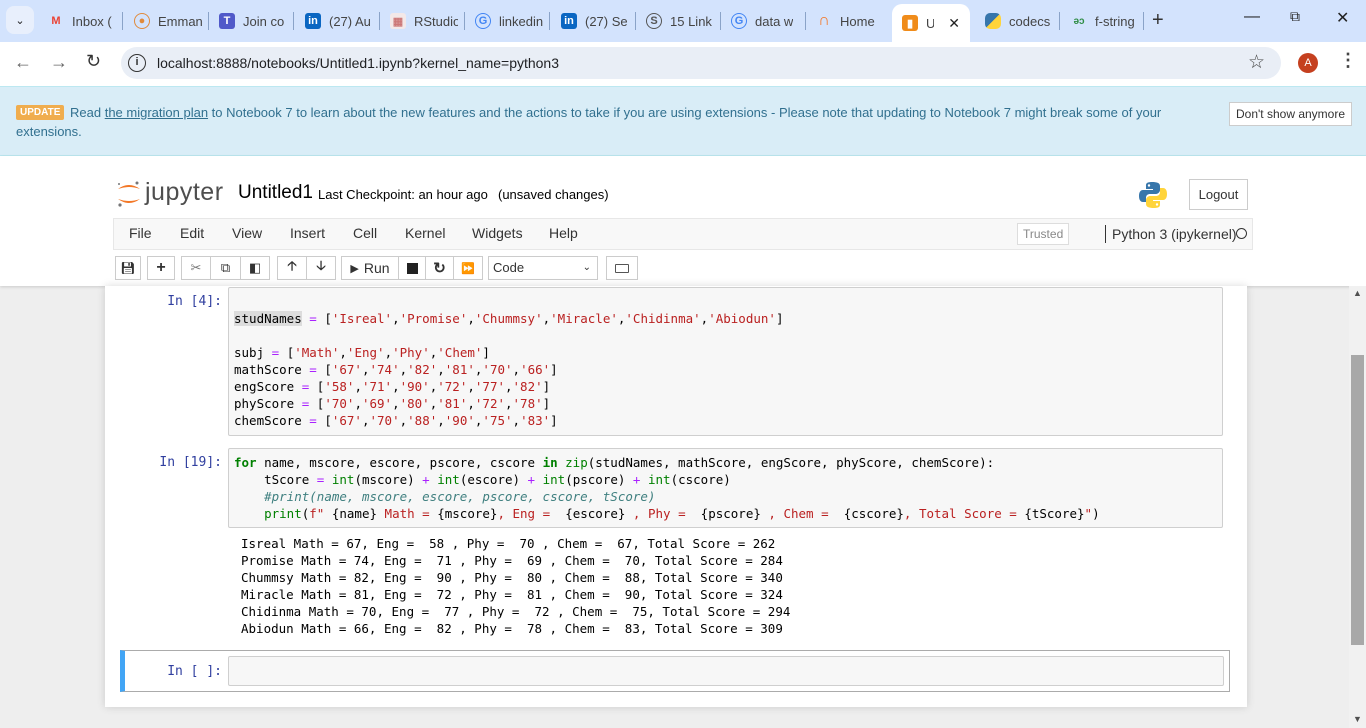 Image resolution: width=1366 pixels, height=728 pixels. Describe the element at coordinates (168, 21) in the screenshot. I see `browser-tab: ● Emman` at that location.